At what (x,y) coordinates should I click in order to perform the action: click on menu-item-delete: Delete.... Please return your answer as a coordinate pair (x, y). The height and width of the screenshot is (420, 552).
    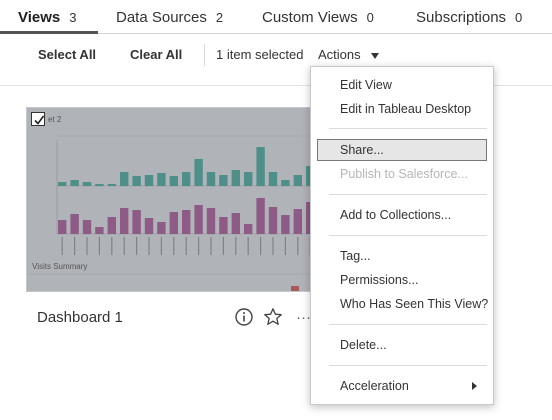
    Looking at the image, I should click on (363, 345).